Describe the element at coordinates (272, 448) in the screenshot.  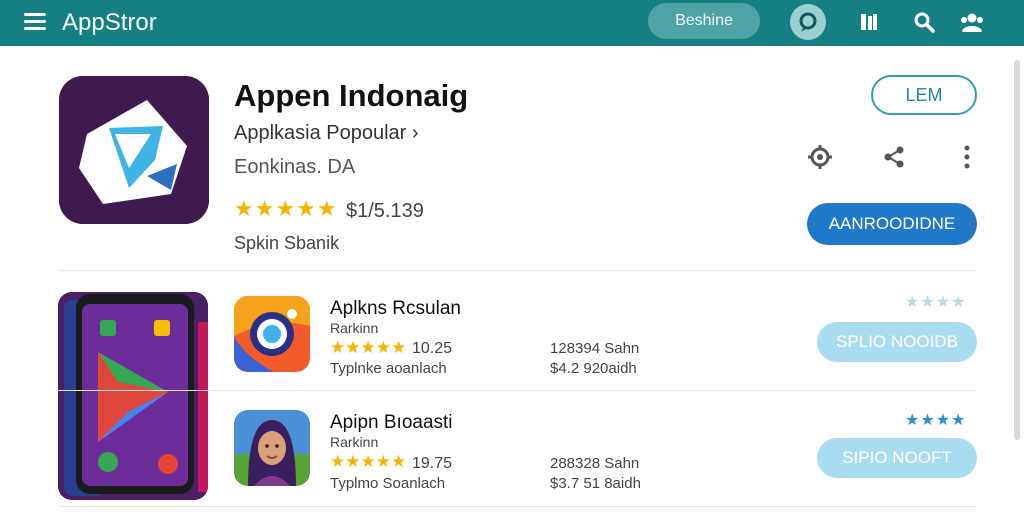
I see `app-icon-portrait` at that location.